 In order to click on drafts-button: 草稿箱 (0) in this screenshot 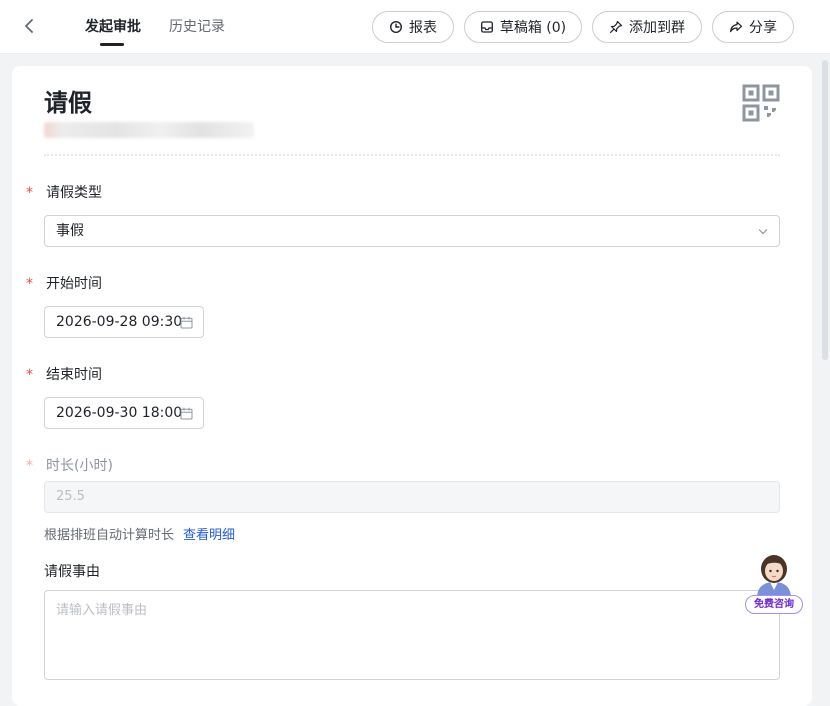, I will do `click(523, 27)`.